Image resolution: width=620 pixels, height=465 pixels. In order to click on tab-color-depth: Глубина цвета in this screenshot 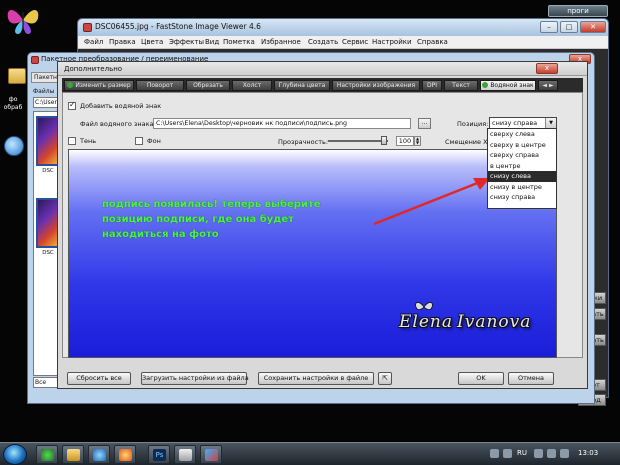, I will do `click(302, 85)`.